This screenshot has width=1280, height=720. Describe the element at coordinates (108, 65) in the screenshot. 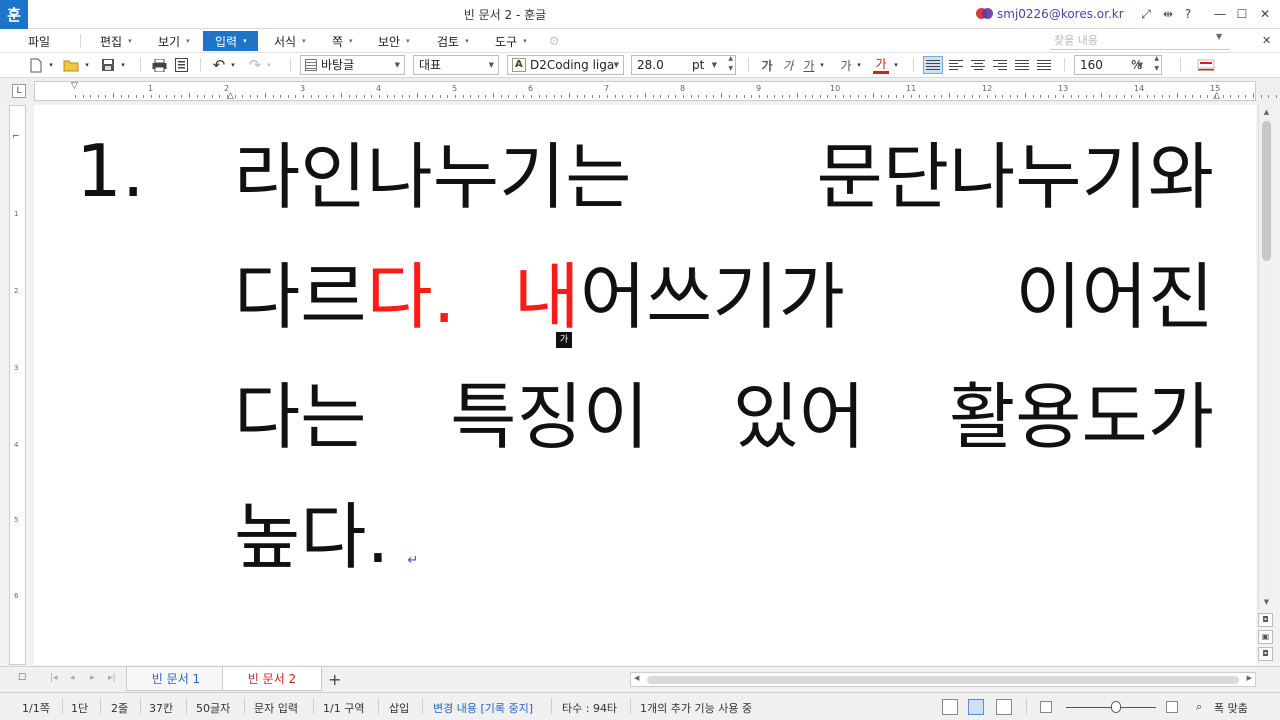

I see `save-icon` at that location.